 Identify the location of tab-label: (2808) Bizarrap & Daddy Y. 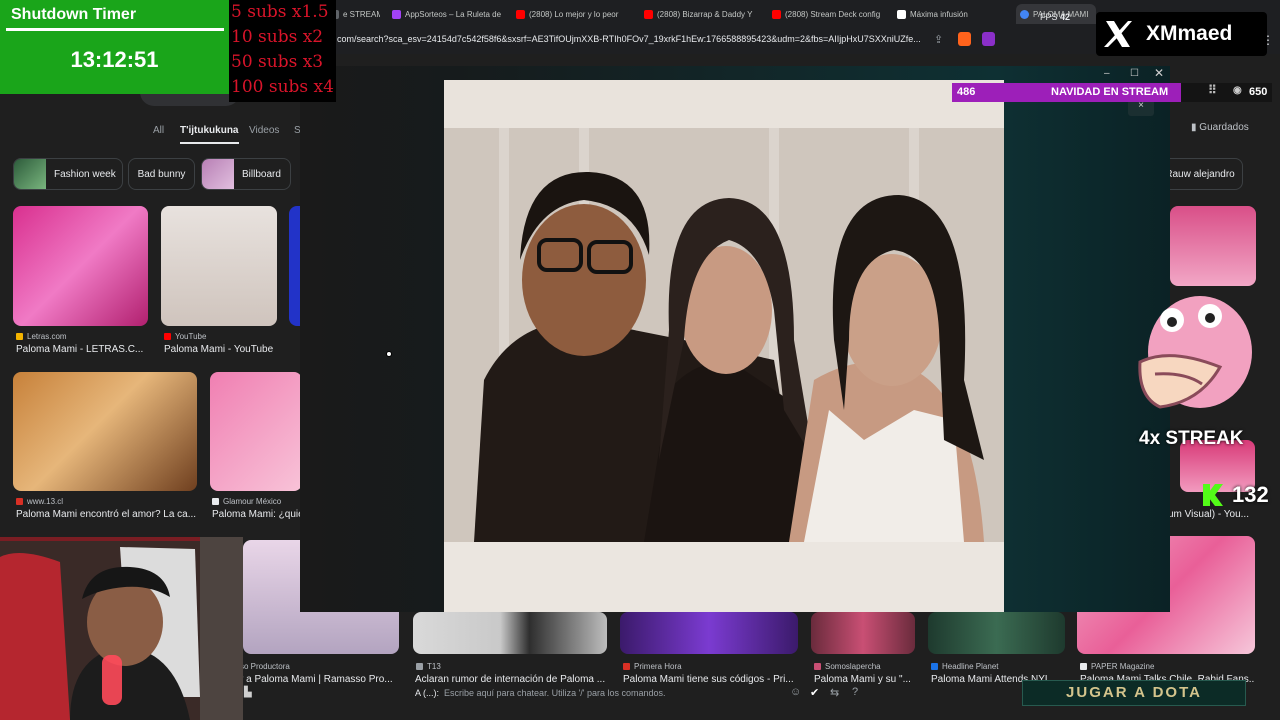
(705, 14).